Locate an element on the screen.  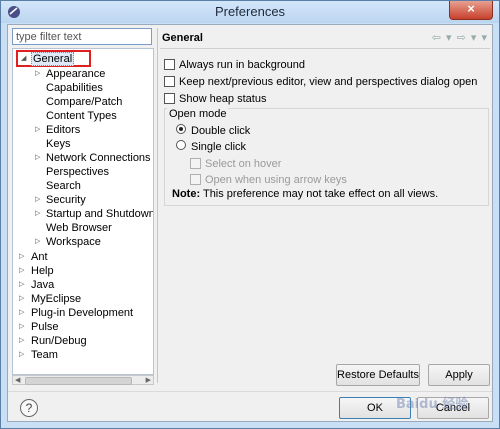
radio-selected is located at coordinates (181, 129).